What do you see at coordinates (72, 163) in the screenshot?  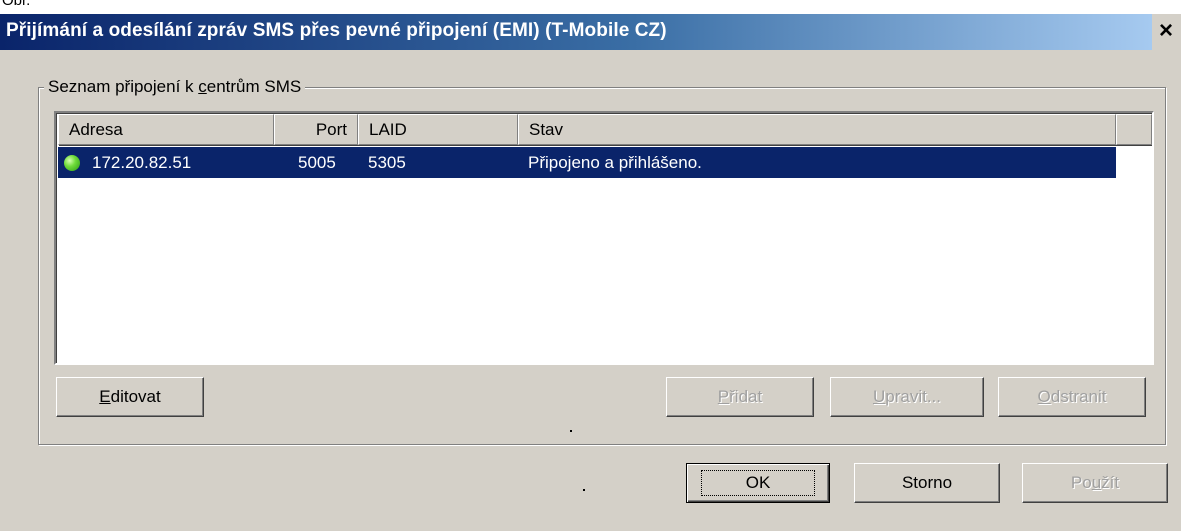 I see `green-status-icon` at bounding box center [72, 163].